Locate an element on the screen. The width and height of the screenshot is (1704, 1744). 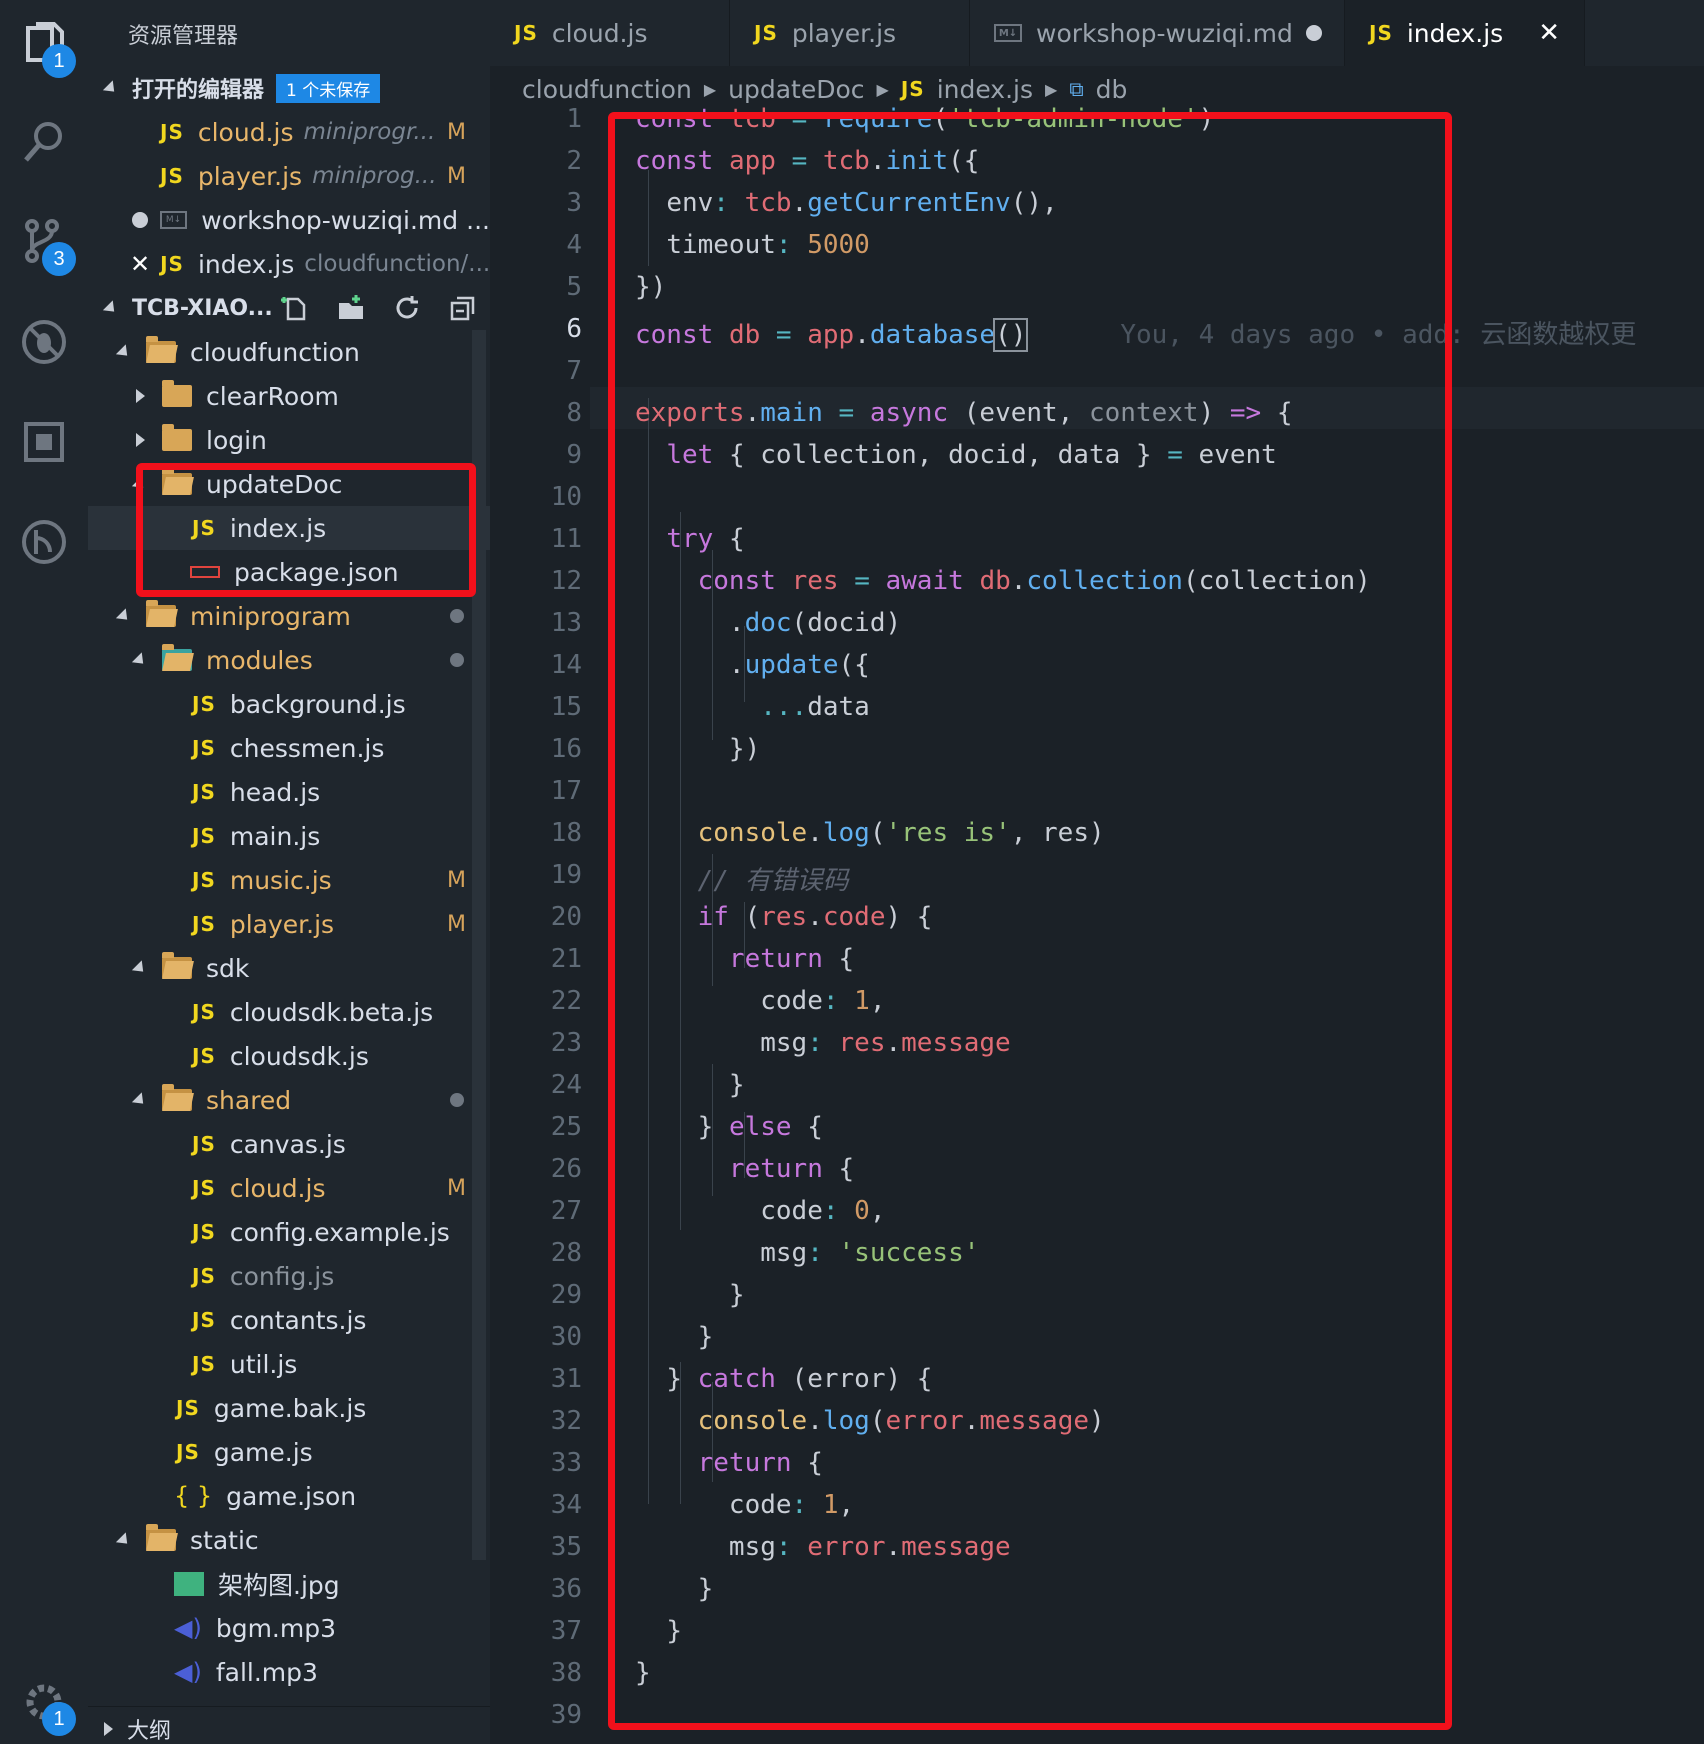
file-cloud-js: JS cloud.js M is located at coordinates (289, 1188).